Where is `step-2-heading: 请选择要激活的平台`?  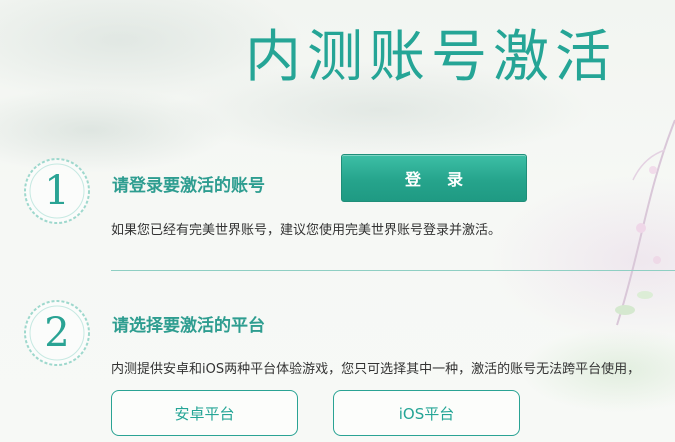
step-2-heading: 请选择要激活的平台 is located at coordinates (188, 326).